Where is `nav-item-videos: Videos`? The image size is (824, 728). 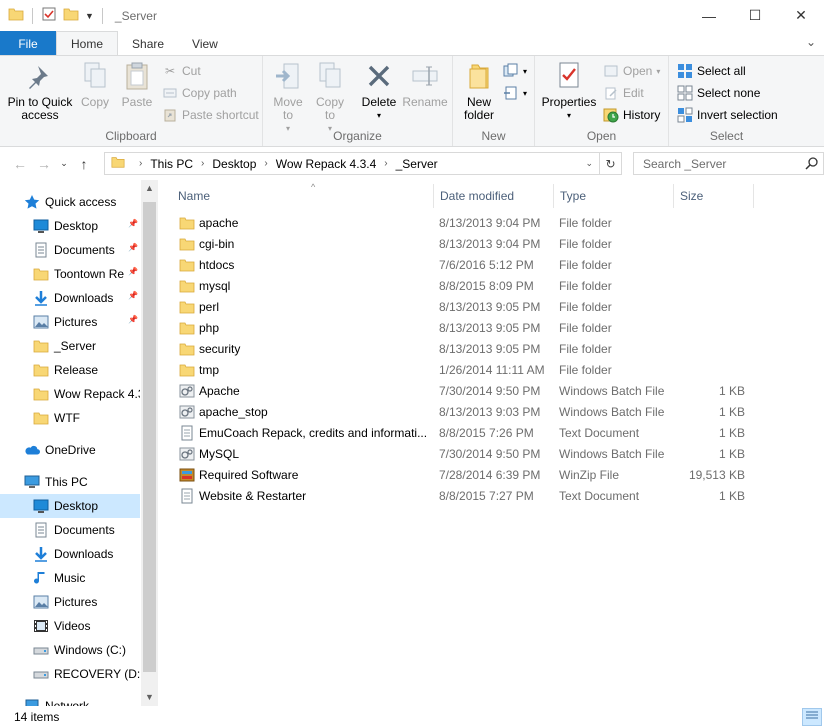
nav-item-videos: Videos is located at coordinates (70, 626).